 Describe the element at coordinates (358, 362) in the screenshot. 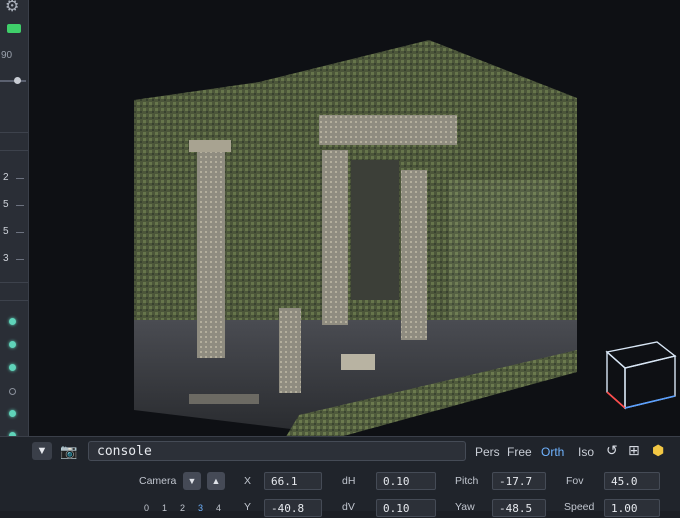

I see `rubble-block` at that location.